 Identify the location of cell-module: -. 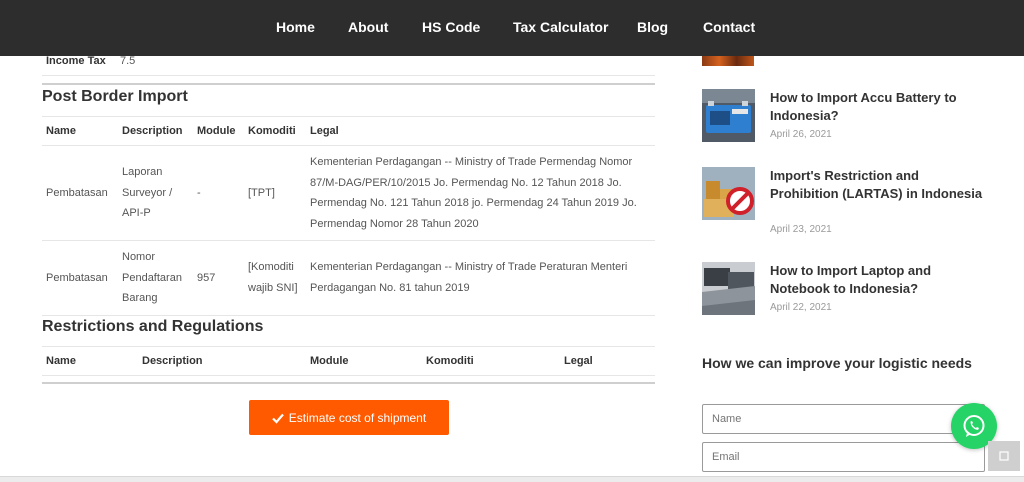
(218, 193).